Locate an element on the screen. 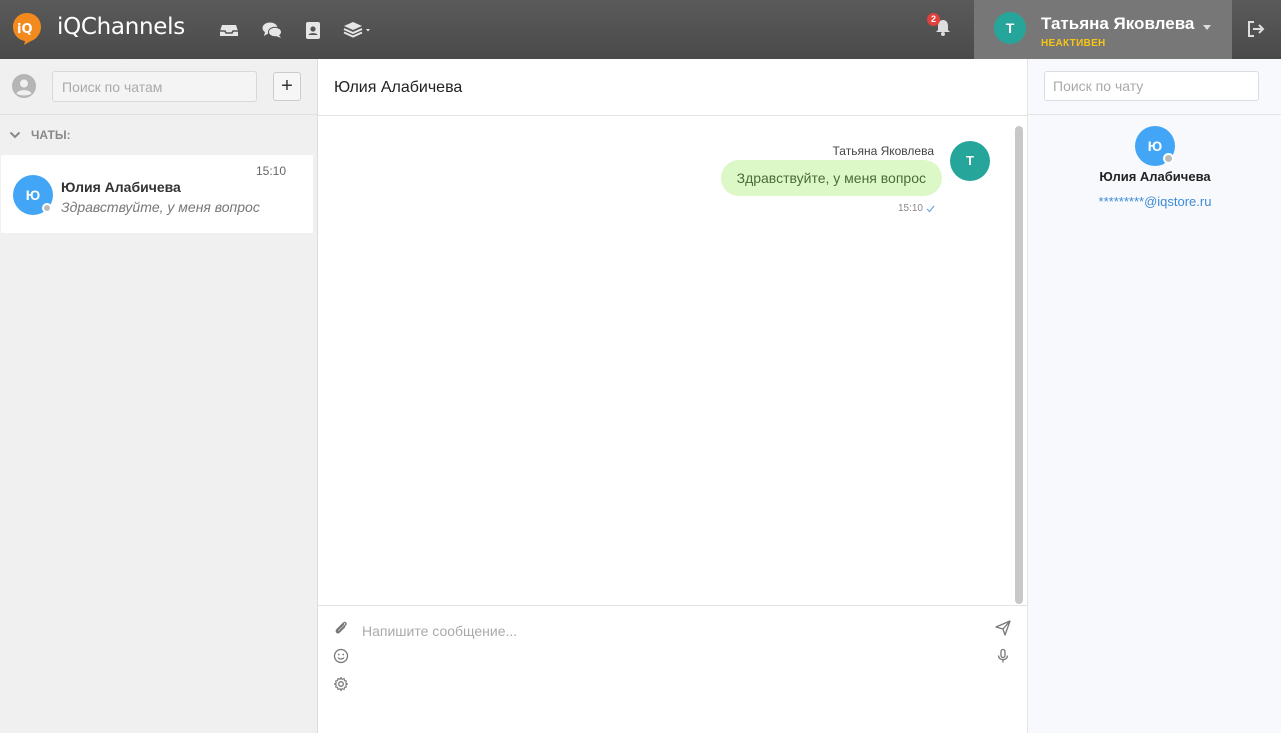 The image size is (1281, 733). user-name: Татьяна Яковлева is located at coordinates (1118, 23).